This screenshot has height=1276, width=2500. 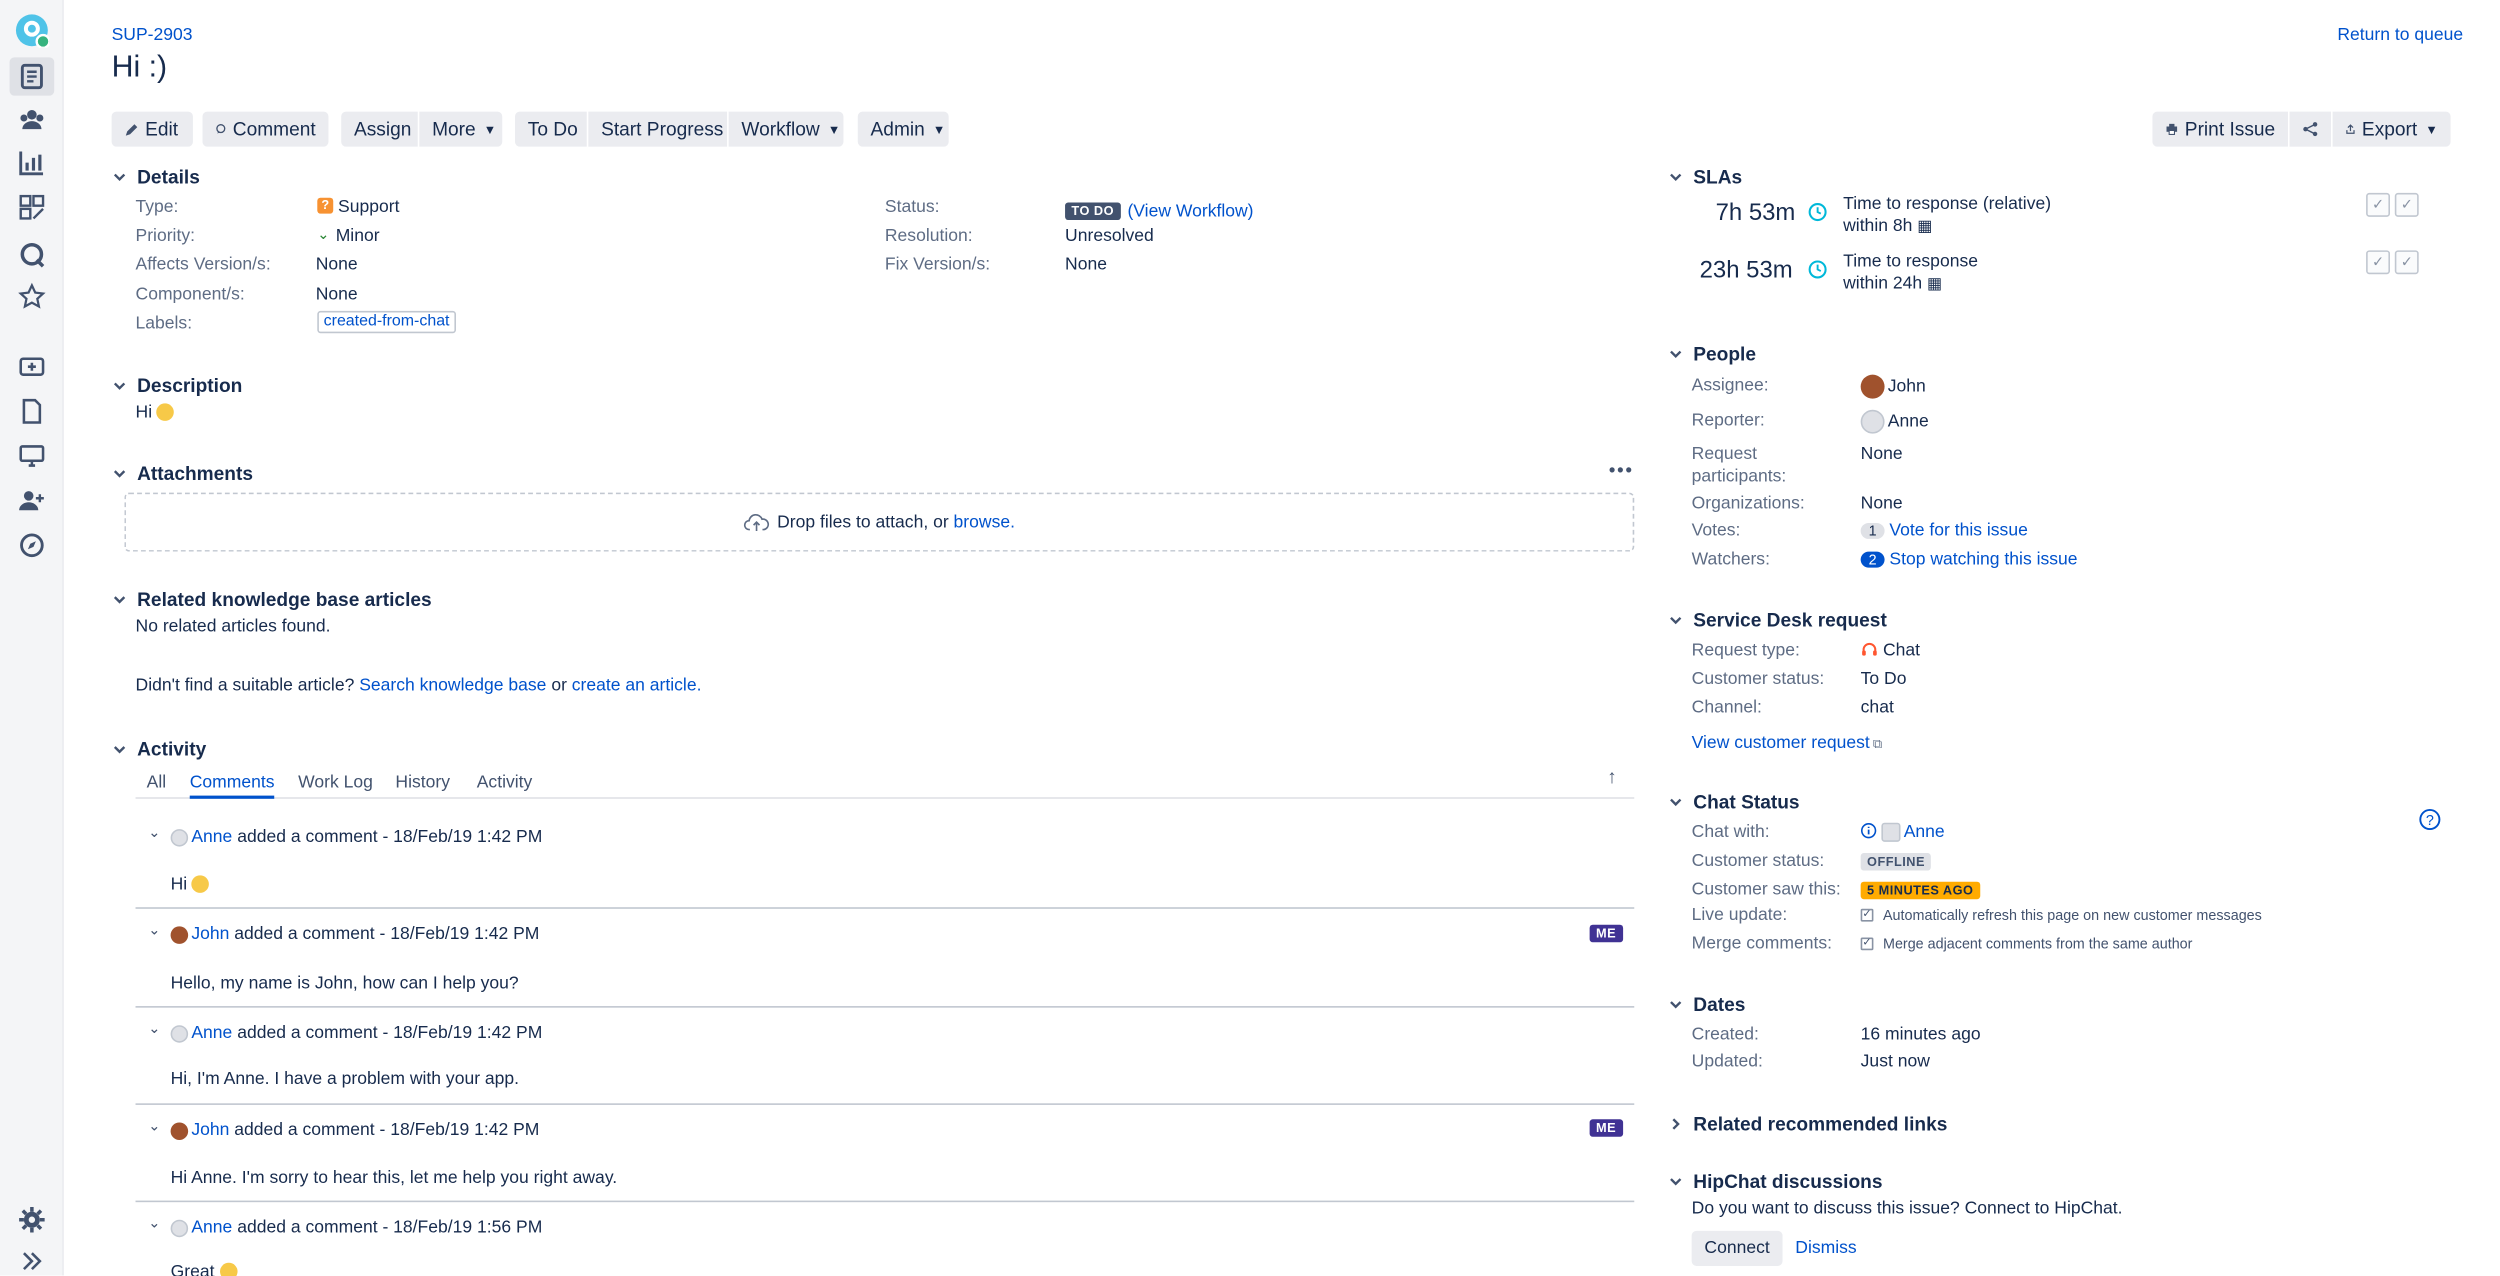 I want to click on dismiss-link: Dismiss, so click(x=1825, y=1248).